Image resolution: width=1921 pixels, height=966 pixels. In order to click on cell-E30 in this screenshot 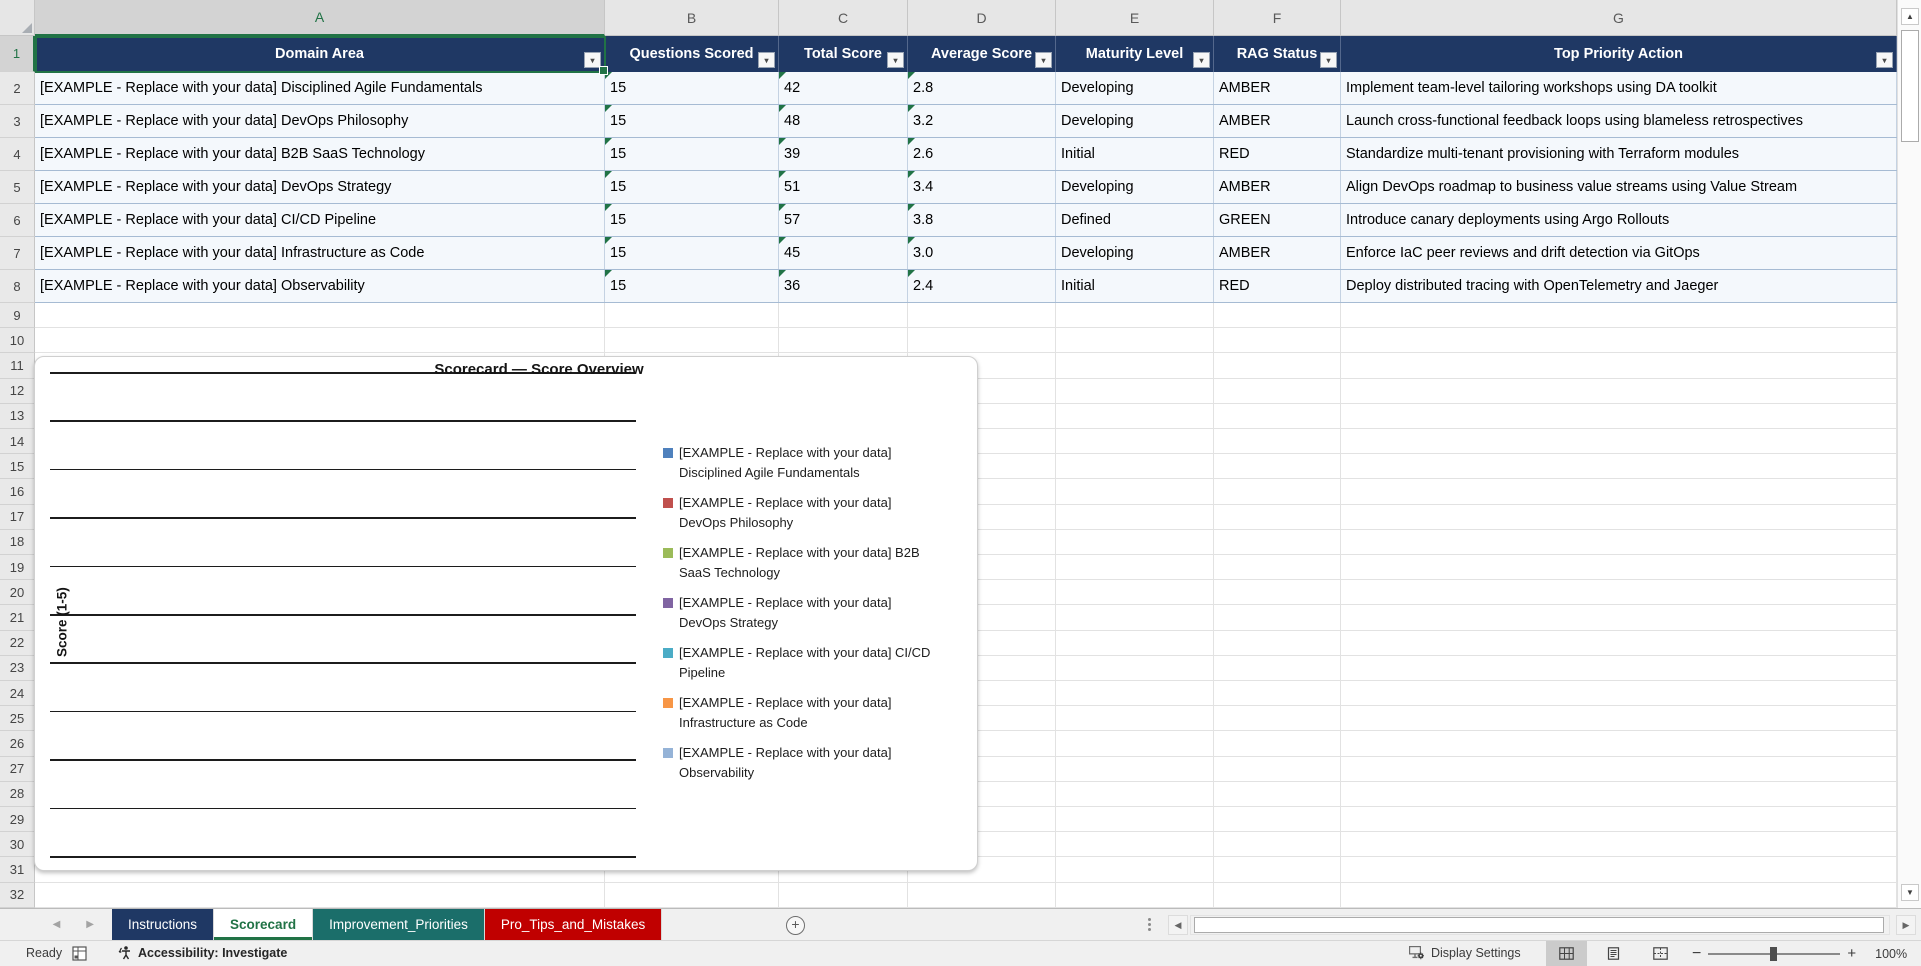, I will do `click(1135, 845)`.